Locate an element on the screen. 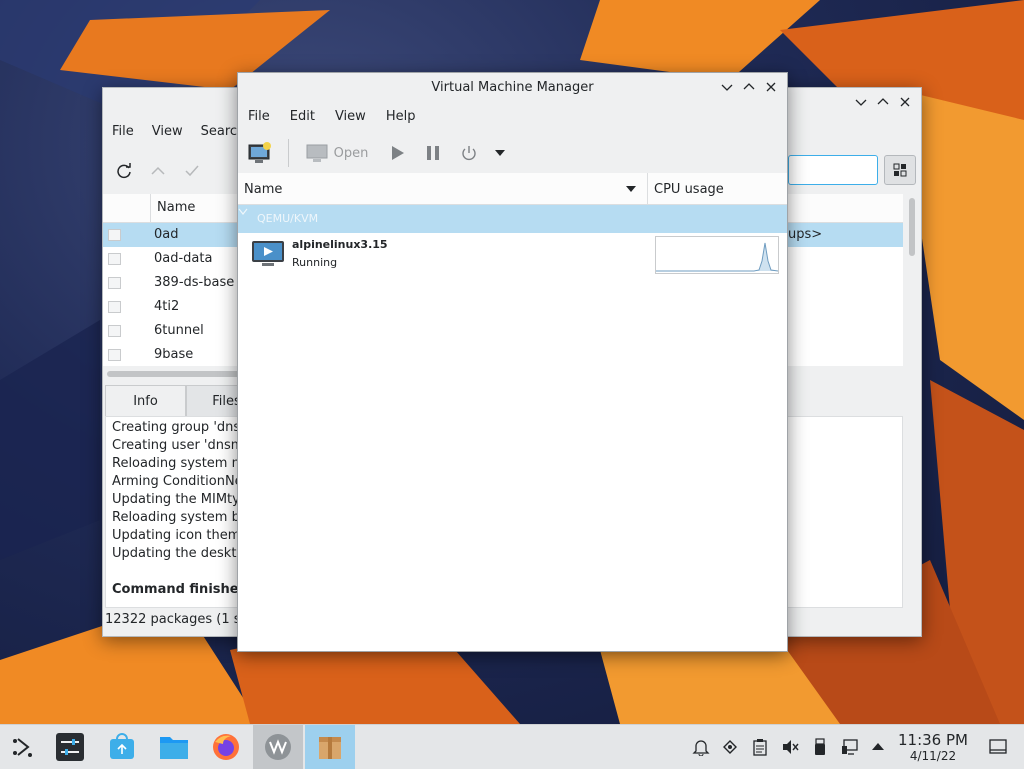 The width and height of the screenshot is (1024, 769). sort-down-icon is located at coordinates (631, 189).